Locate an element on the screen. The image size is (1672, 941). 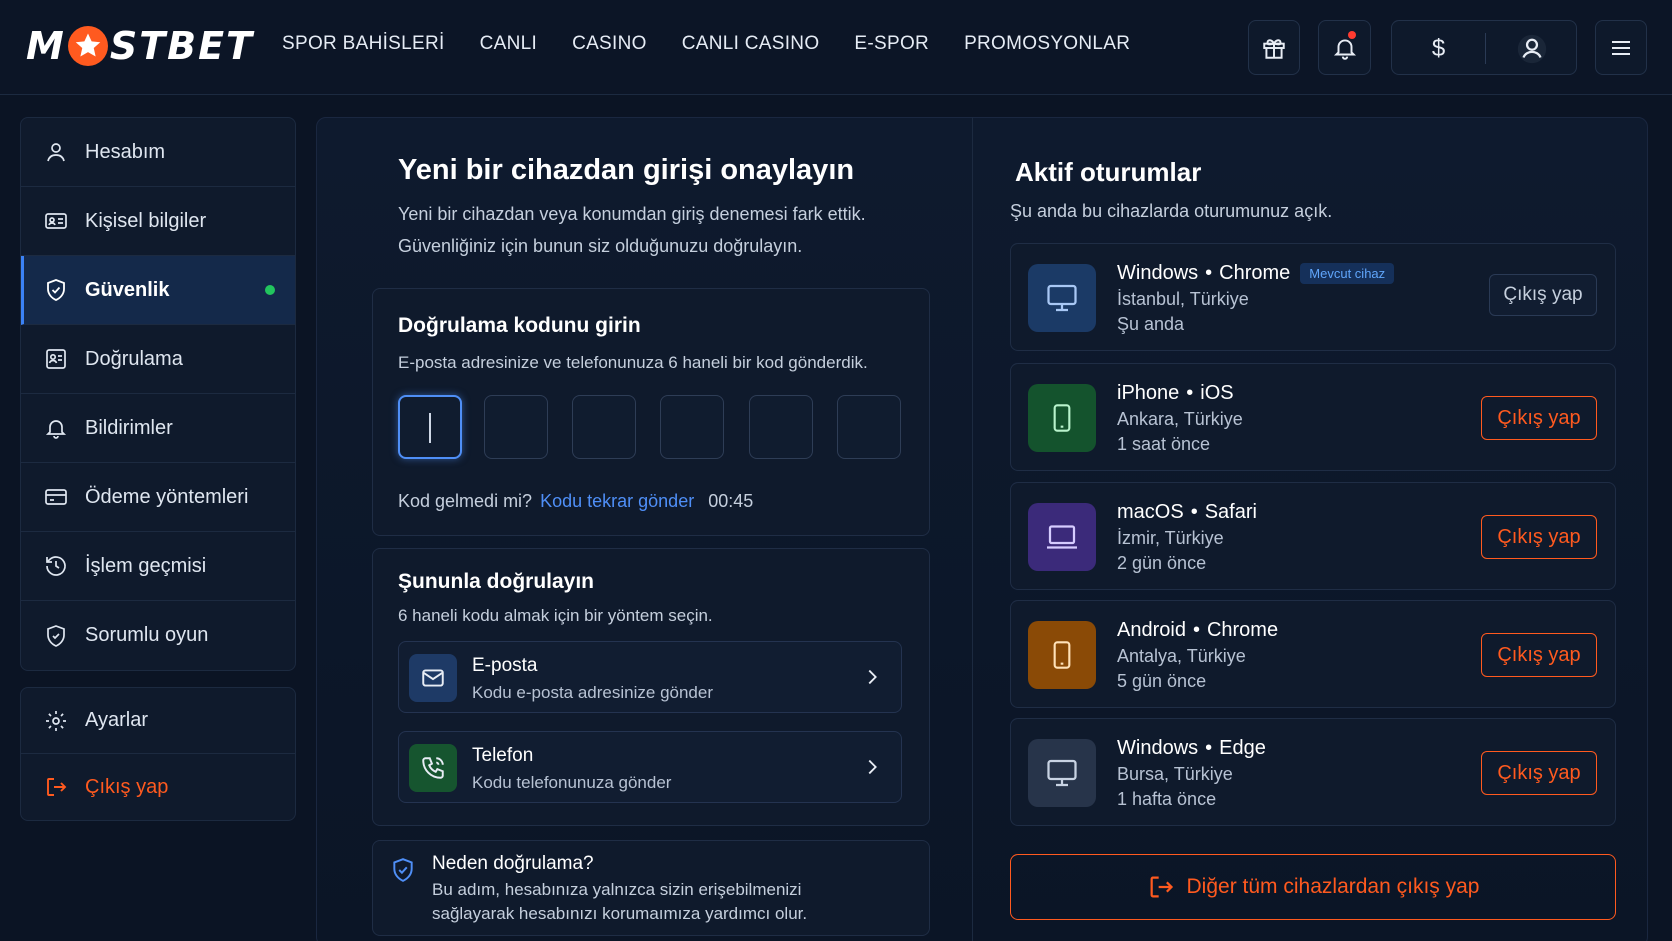
method-card-title: Şununla doğrulayın is located at coordinates (496, 581).